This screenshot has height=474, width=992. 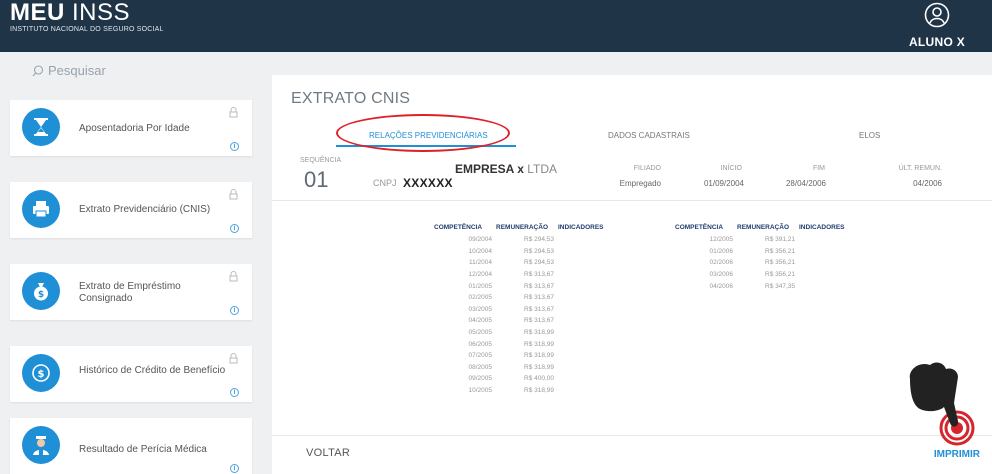 I want to click on cnpj-label: CNPJ, so click(x=385, y=183).